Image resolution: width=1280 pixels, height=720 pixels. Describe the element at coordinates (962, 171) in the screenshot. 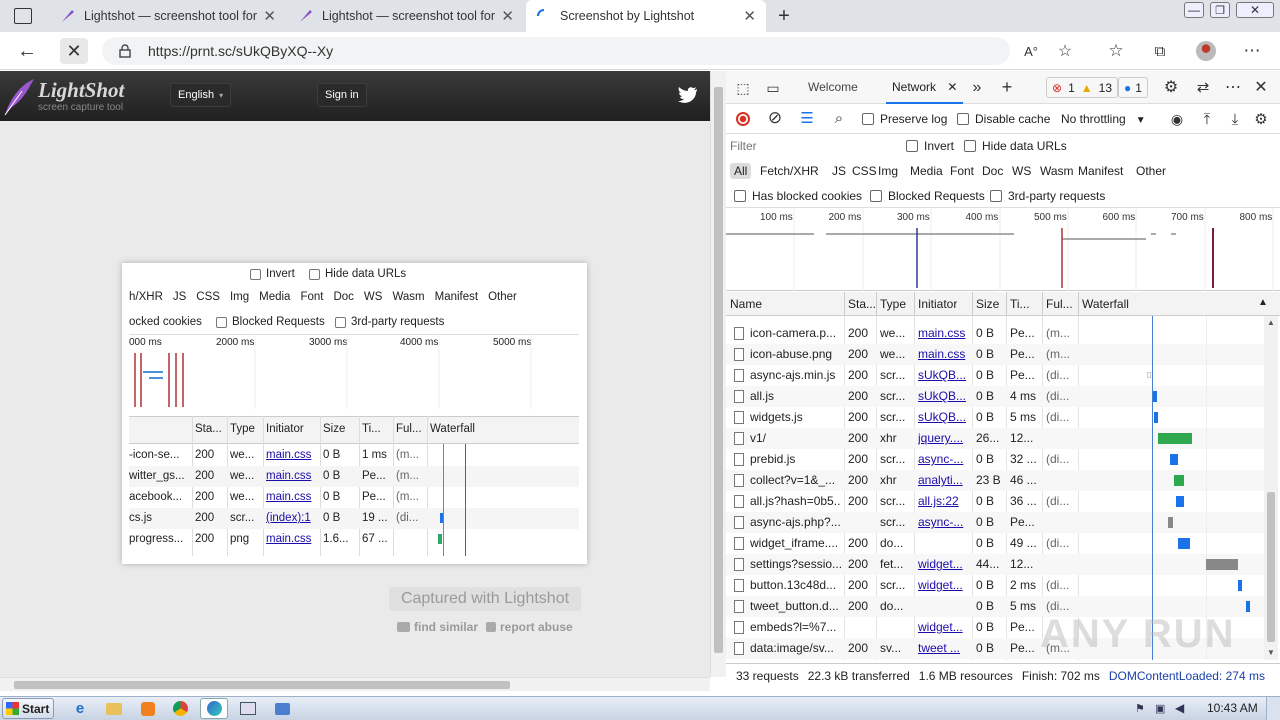

I see `type-filter-font: Font` at that location.